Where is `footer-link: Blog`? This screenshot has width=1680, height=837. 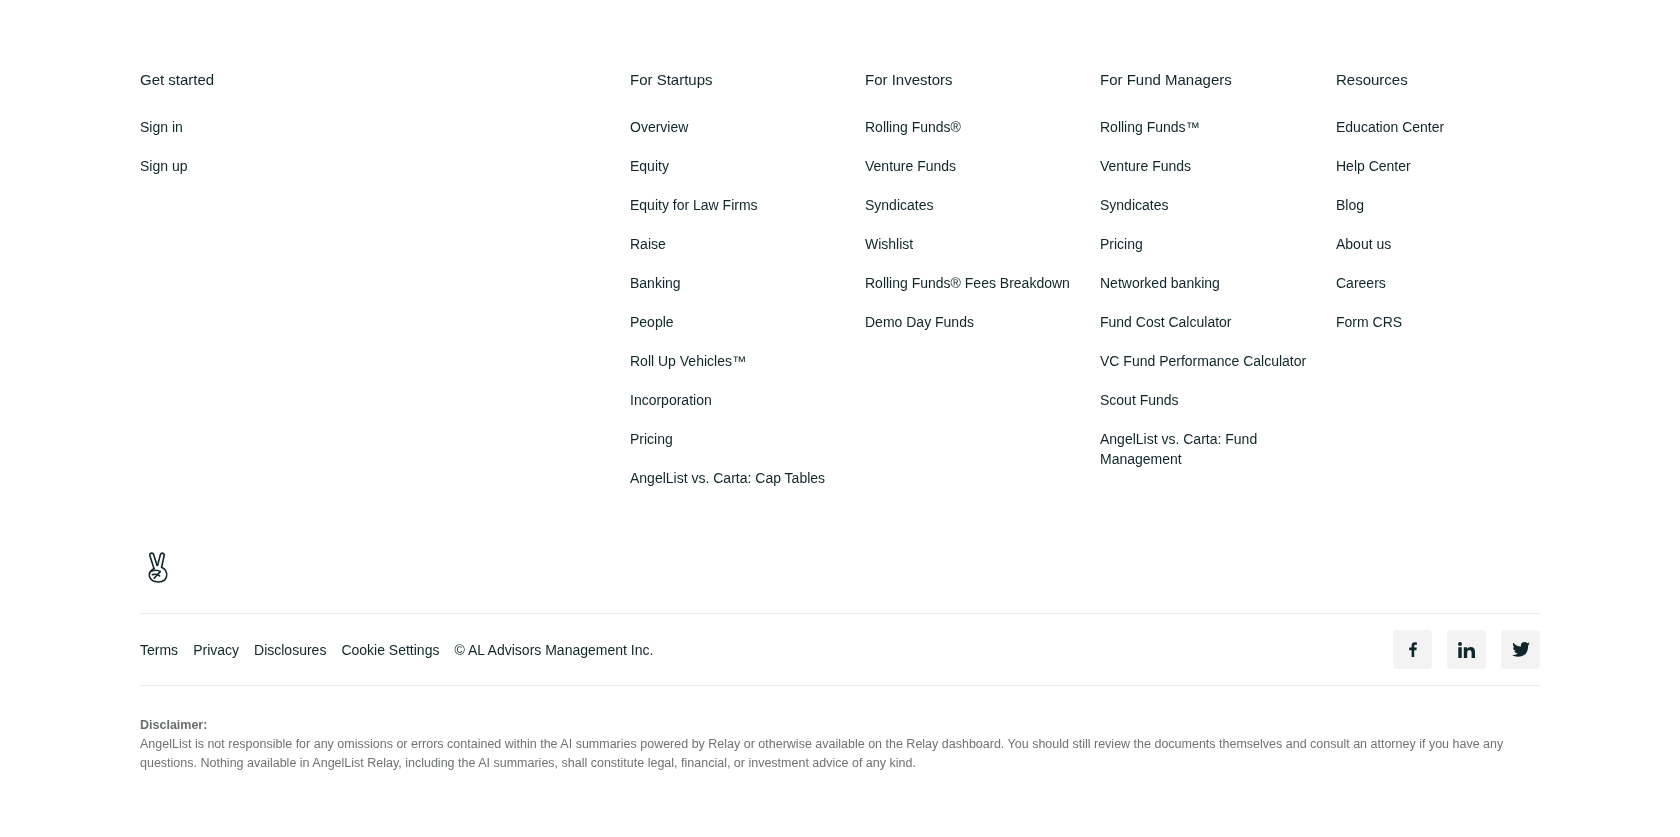
footer-link: Blog is located at coordinates (1350, 205).